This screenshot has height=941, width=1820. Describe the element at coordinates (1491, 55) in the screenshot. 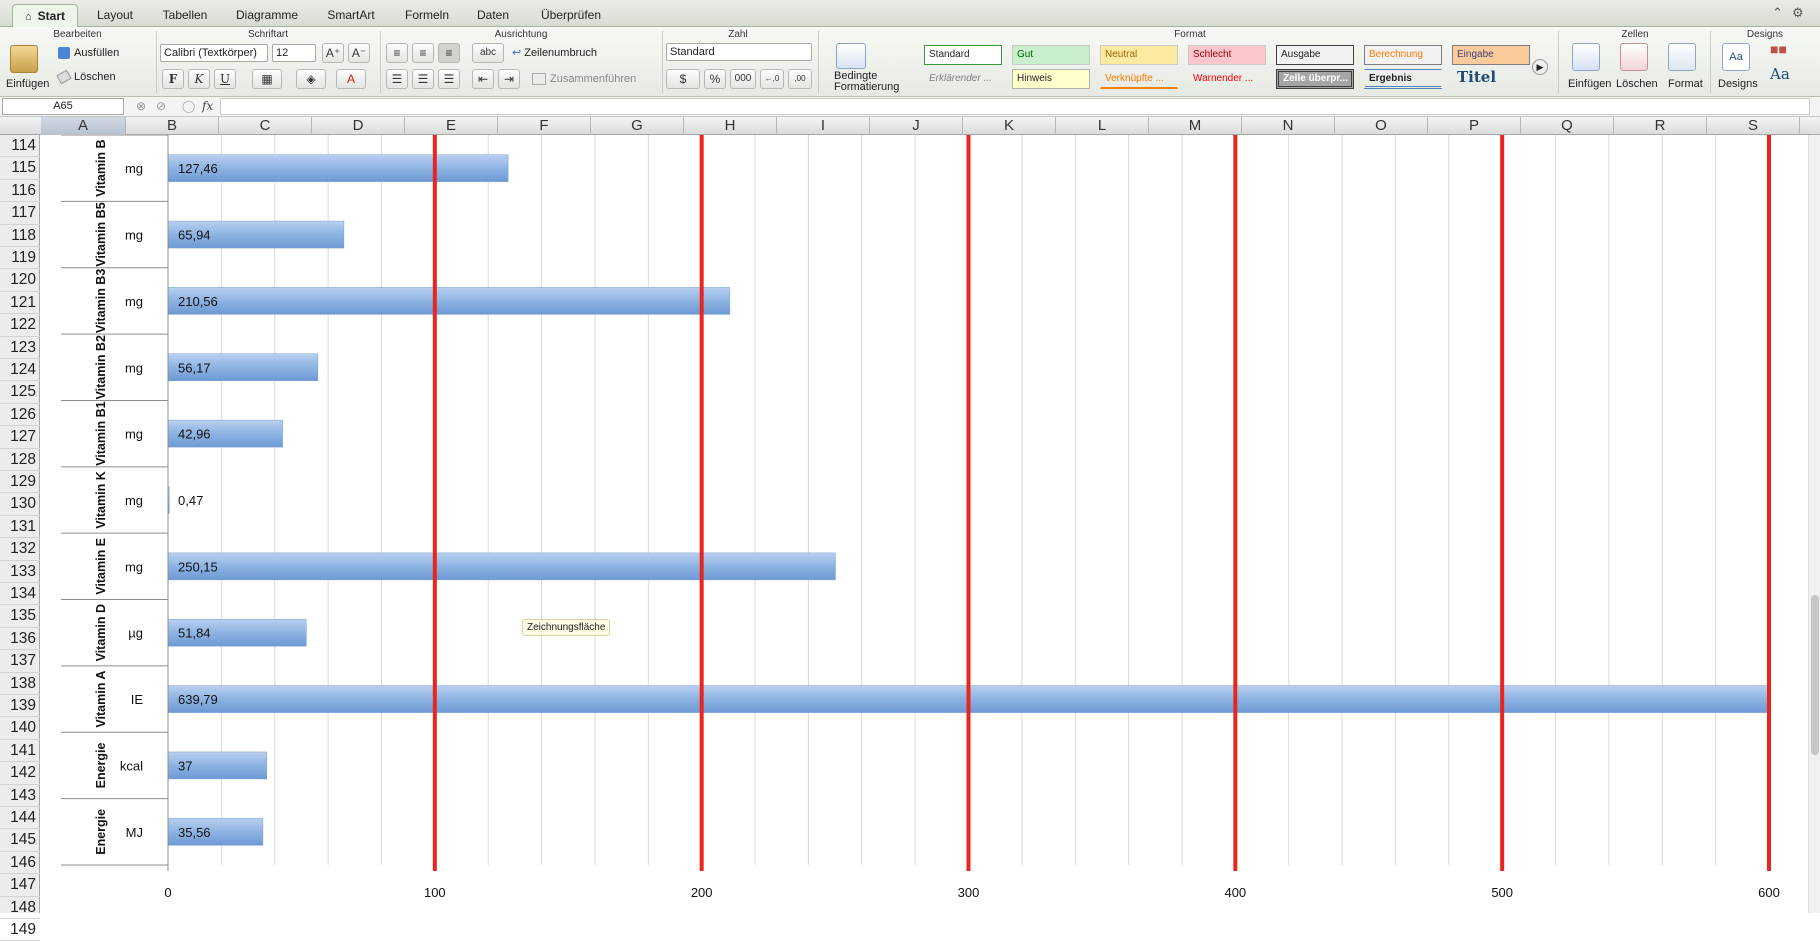

I see `style-eingabe: Eingabe` at that location.